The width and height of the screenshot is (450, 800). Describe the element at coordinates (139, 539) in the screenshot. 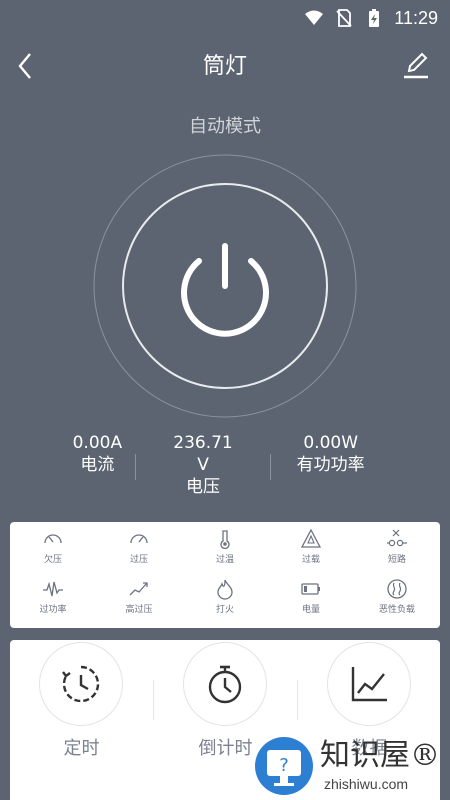

I see `gauge-high-icon` at that location.